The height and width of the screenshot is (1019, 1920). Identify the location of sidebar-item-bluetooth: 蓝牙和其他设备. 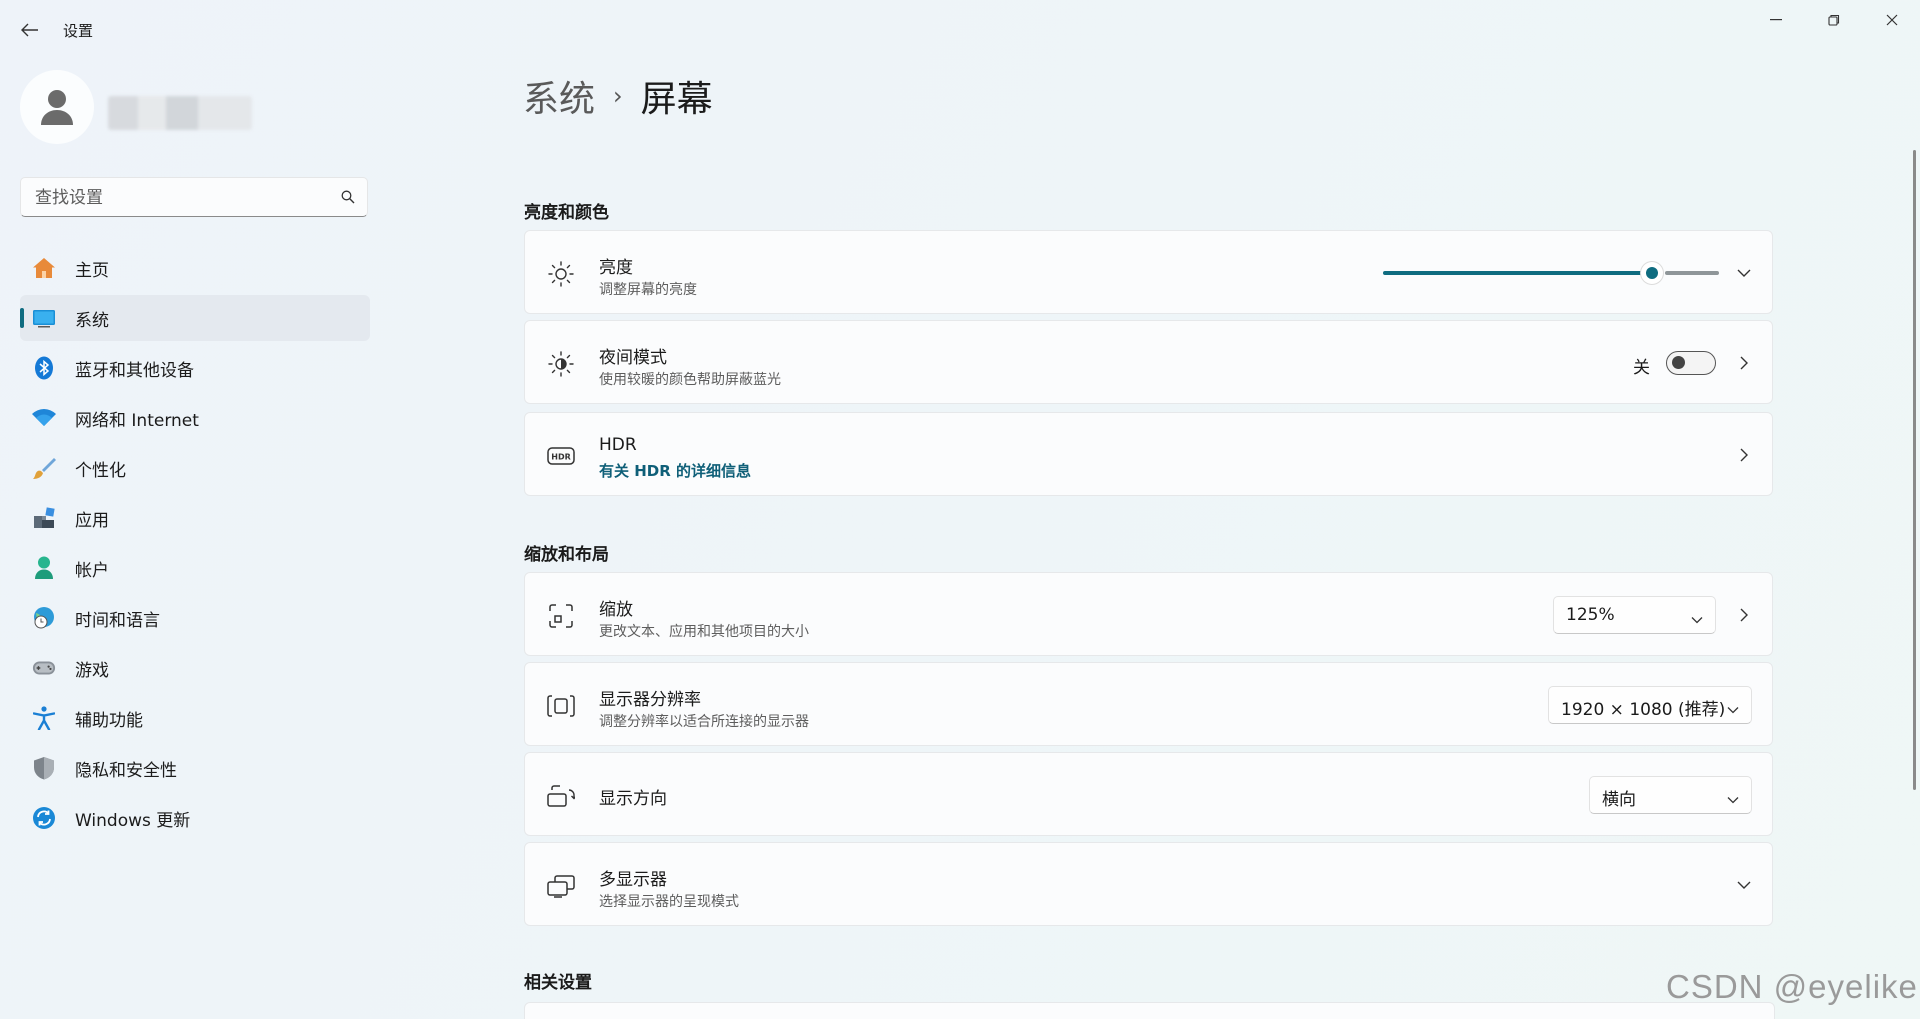
(195, 368).